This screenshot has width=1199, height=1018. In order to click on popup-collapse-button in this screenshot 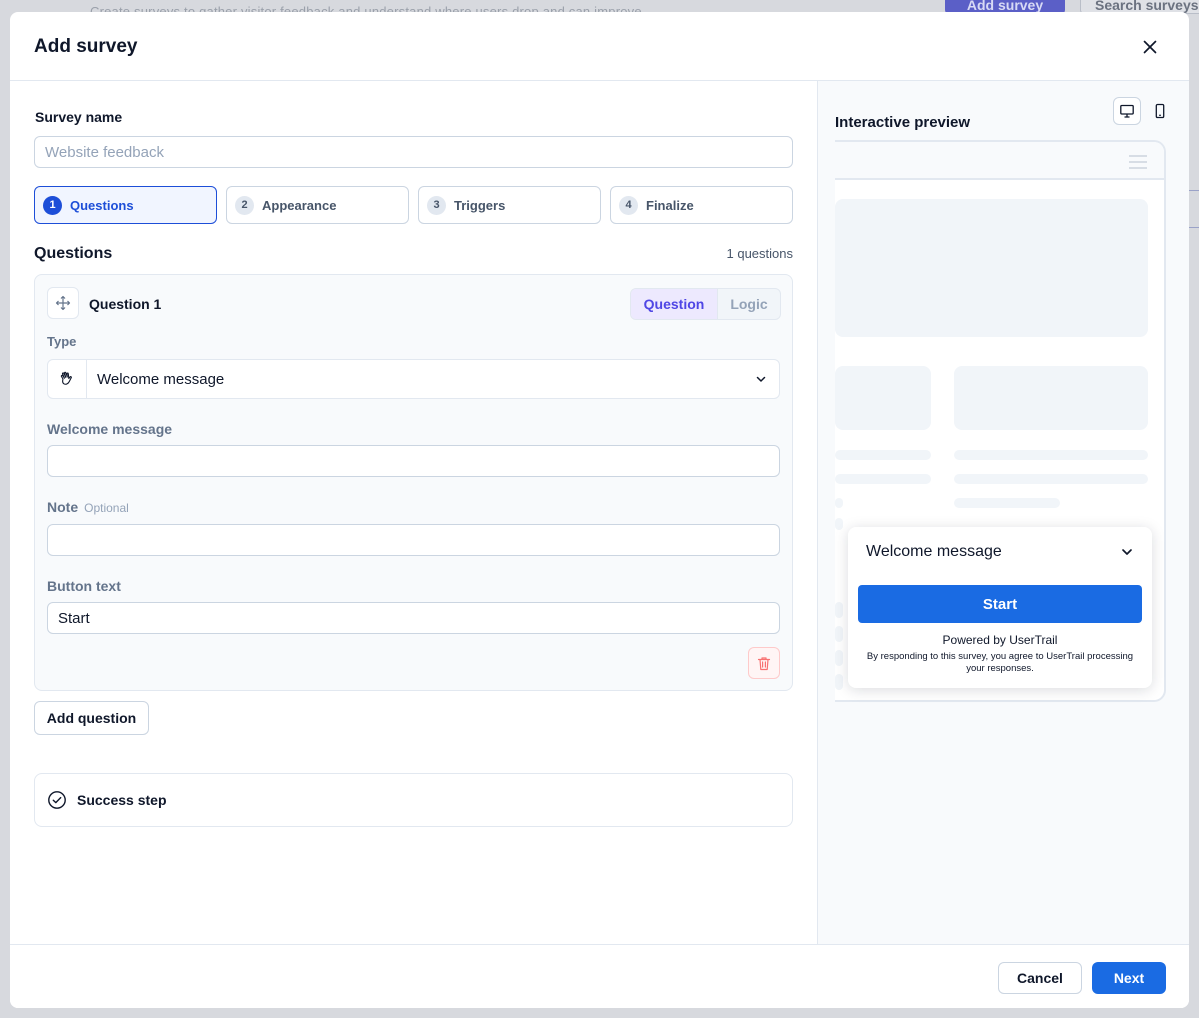, I will do `click(1127, 554)`.